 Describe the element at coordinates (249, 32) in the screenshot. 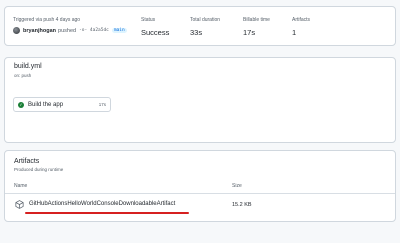

I see `billable-value: 17s` at that location.